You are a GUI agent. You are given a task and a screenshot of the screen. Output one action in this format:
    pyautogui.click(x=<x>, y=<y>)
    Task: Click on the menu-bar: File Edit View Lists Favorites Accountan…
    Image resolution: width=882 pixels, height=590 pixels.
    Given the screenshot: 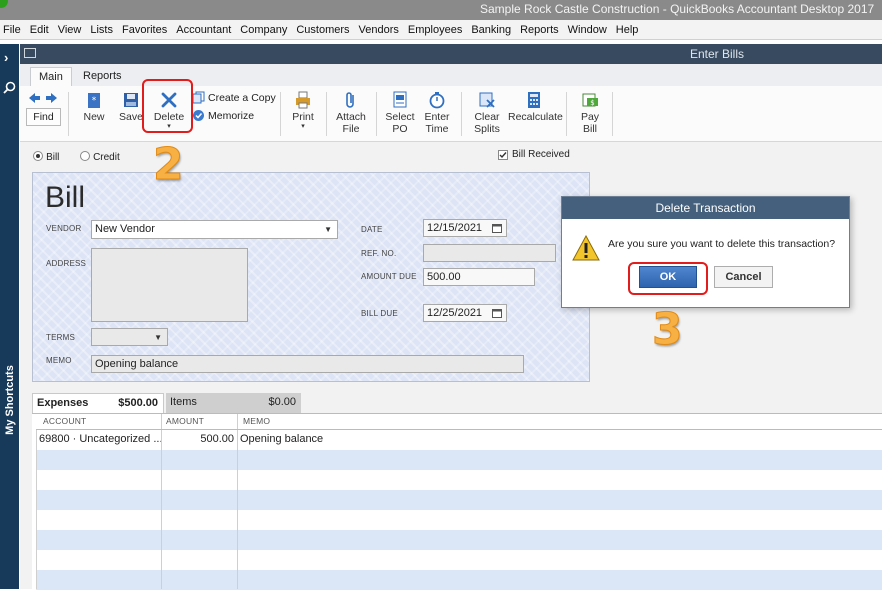 What is the action you would take?
    pyautogui.click(x=441, y=30)
    